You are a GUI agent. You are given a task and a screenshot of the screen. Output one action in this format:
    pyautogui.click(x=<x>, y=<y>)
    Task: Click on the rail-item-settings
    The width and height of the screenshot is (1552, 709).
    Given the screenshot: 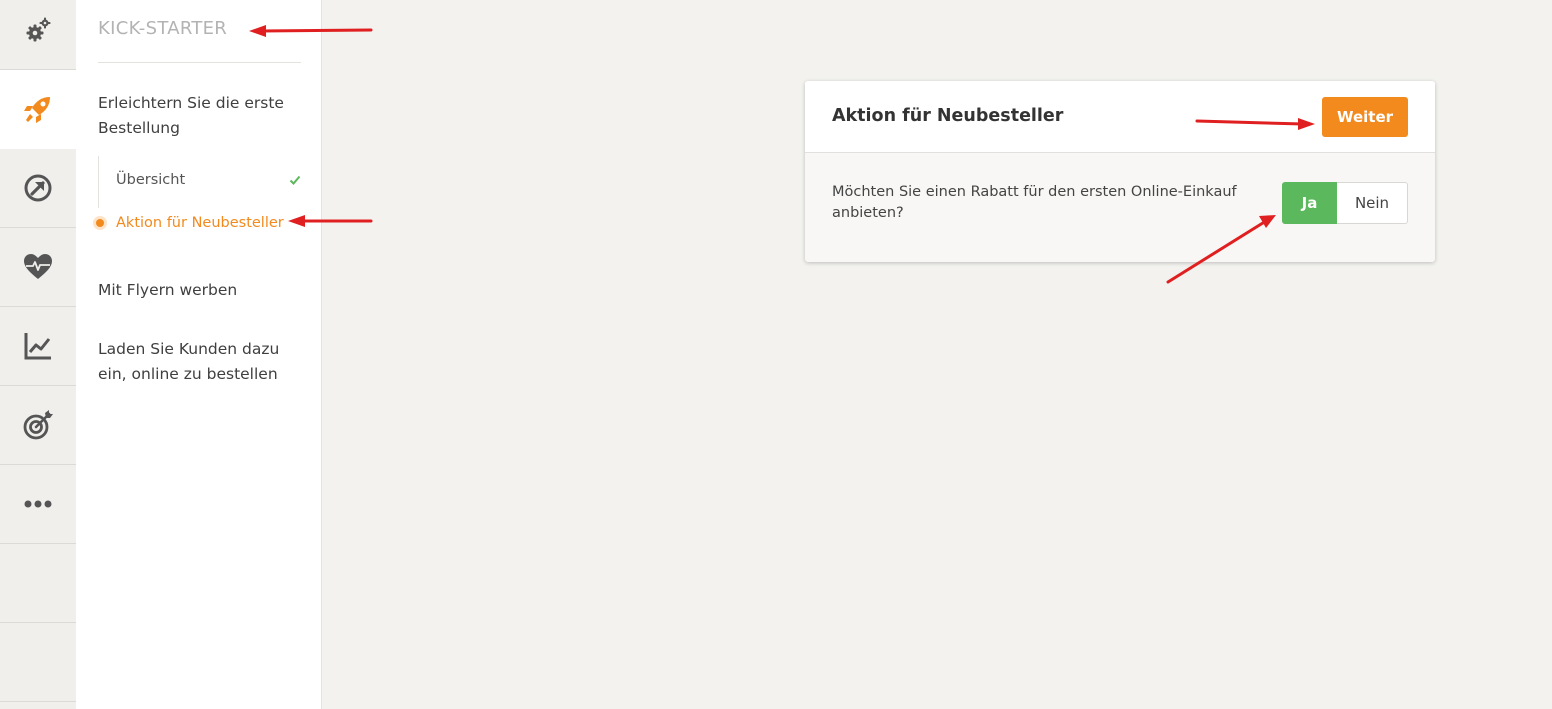 What is the action you would take?
    pyautogui.click(x=38, y=35)
    